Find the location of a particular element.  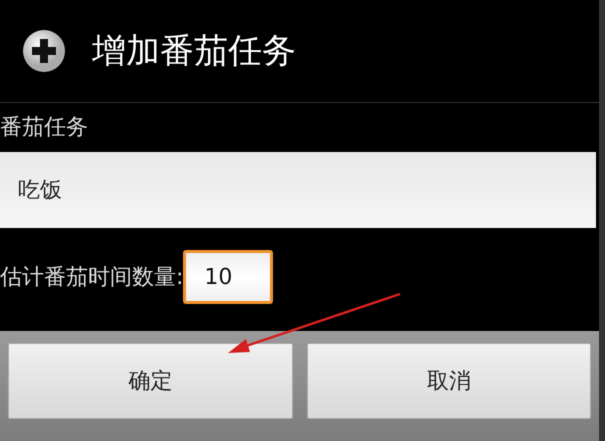

dialog-title: 增加番茄任务 is located at coordinates (194, 51).